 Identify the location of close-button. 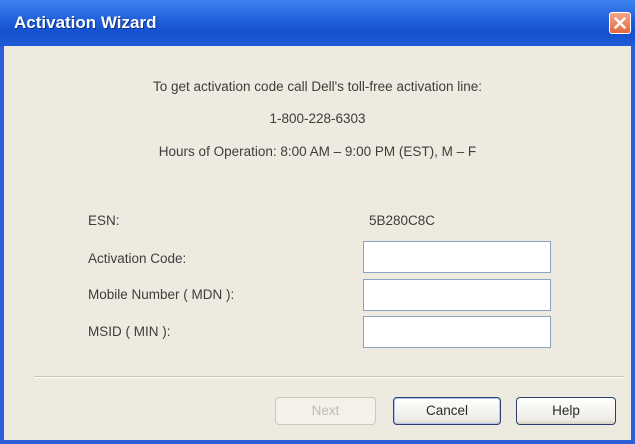
(620, 23).